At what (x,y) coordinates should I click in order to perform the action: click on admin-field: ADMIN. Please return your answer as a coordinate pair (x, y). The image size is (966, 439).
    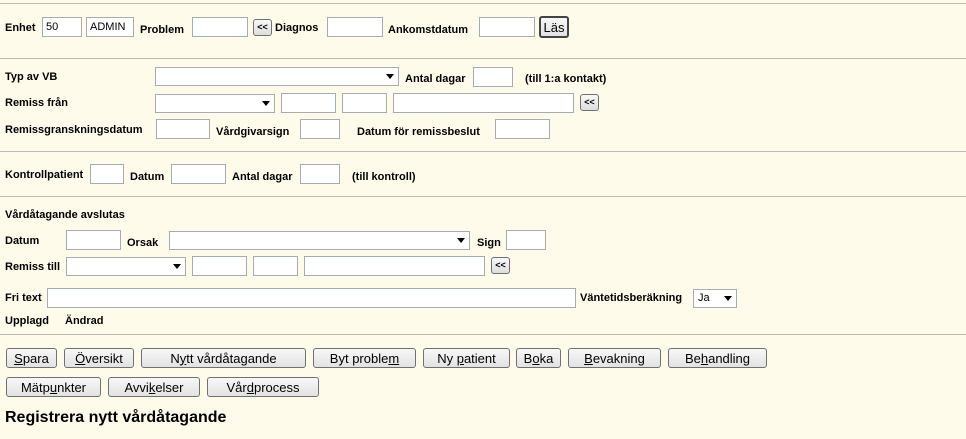
    Looking at the image, I should click on (110, 27).